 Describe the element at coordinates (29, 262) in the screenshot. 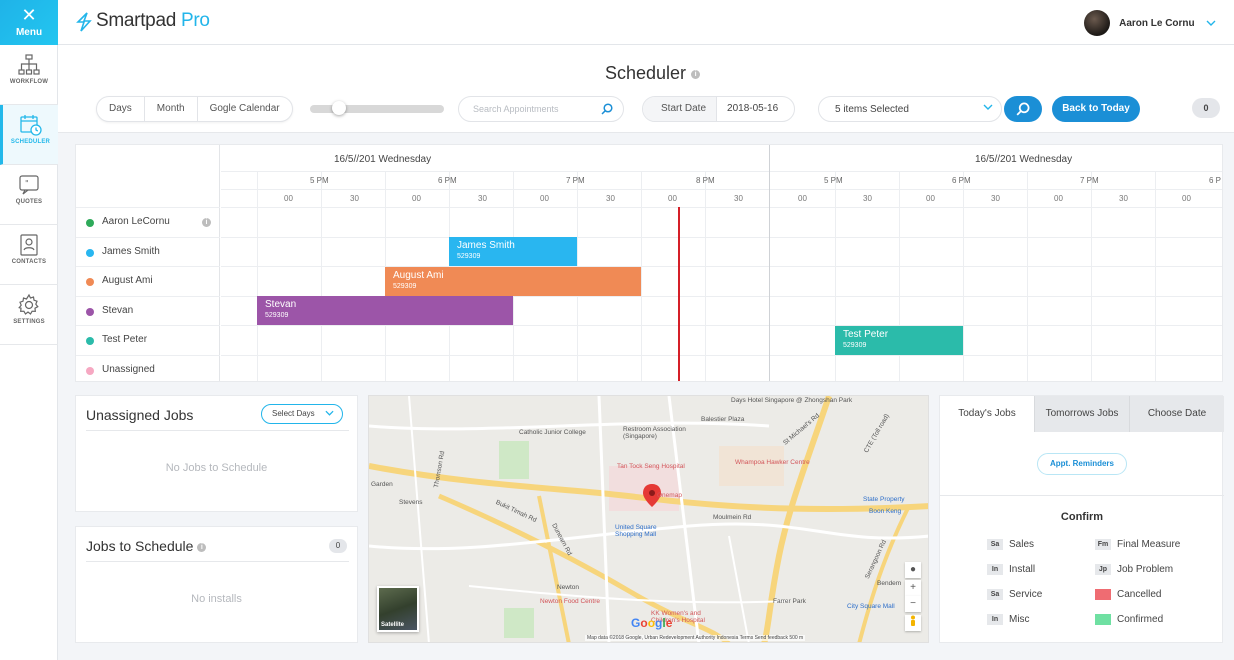

I see `sidebar-item-label: CONTACTS` at that location.